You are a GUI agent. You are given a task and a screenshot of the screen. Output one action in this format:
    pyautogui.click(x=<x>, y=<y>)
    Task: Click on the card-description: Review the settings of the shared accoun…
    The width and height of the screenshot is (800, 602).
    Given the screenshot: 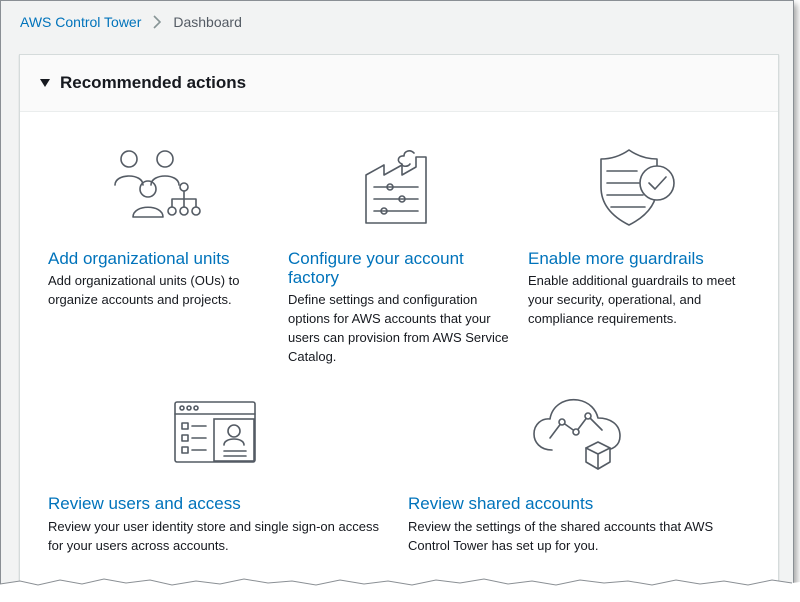 What is the action you would take?
    pyautogui.click(x=561, y=536)
    